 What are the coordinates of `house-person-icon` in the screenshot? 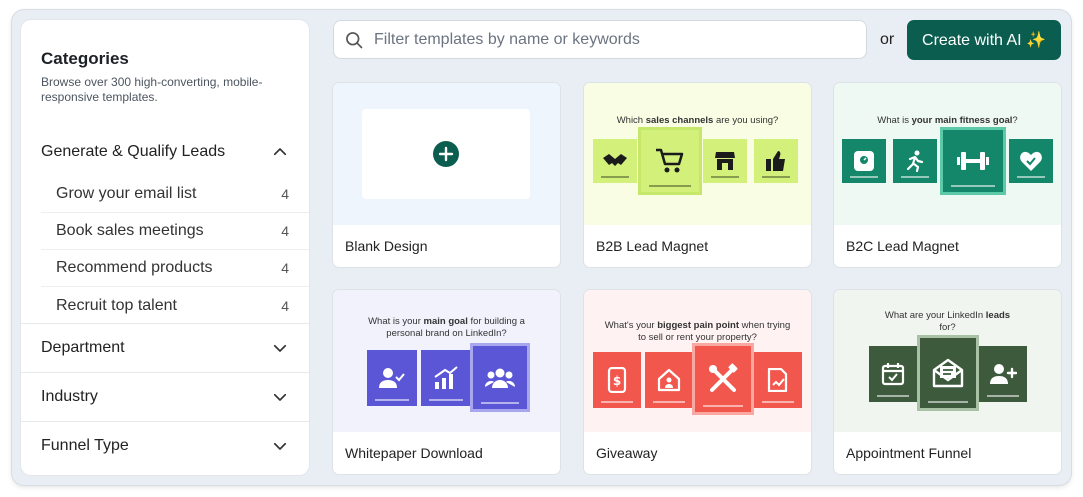 It's located at (669, 380).